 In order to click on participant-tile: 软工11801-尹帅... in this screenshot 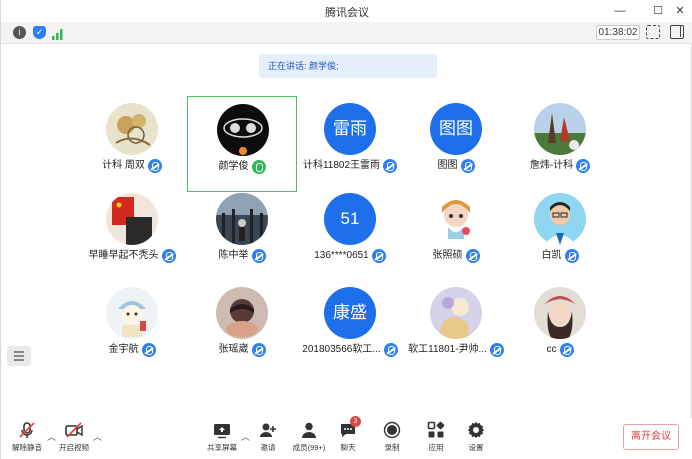, I will do `click(456, 328)`.